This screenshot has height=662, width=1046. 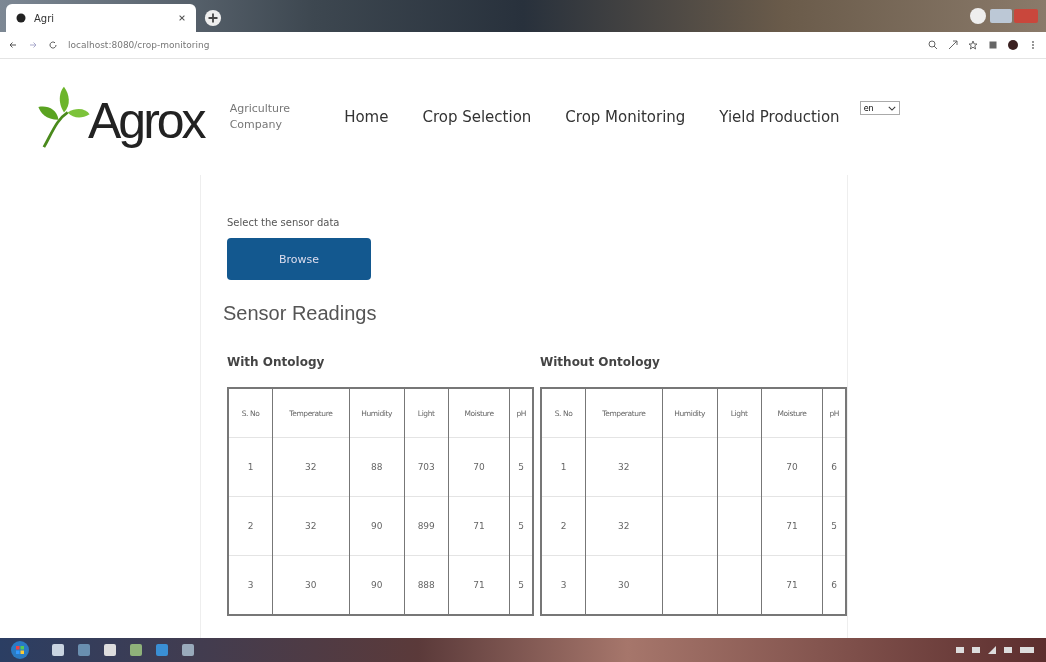 What do you see at coordinates (276, 362) in the screenshot?
I see `table-title: With Ontology` at bounding box center [276, 362].